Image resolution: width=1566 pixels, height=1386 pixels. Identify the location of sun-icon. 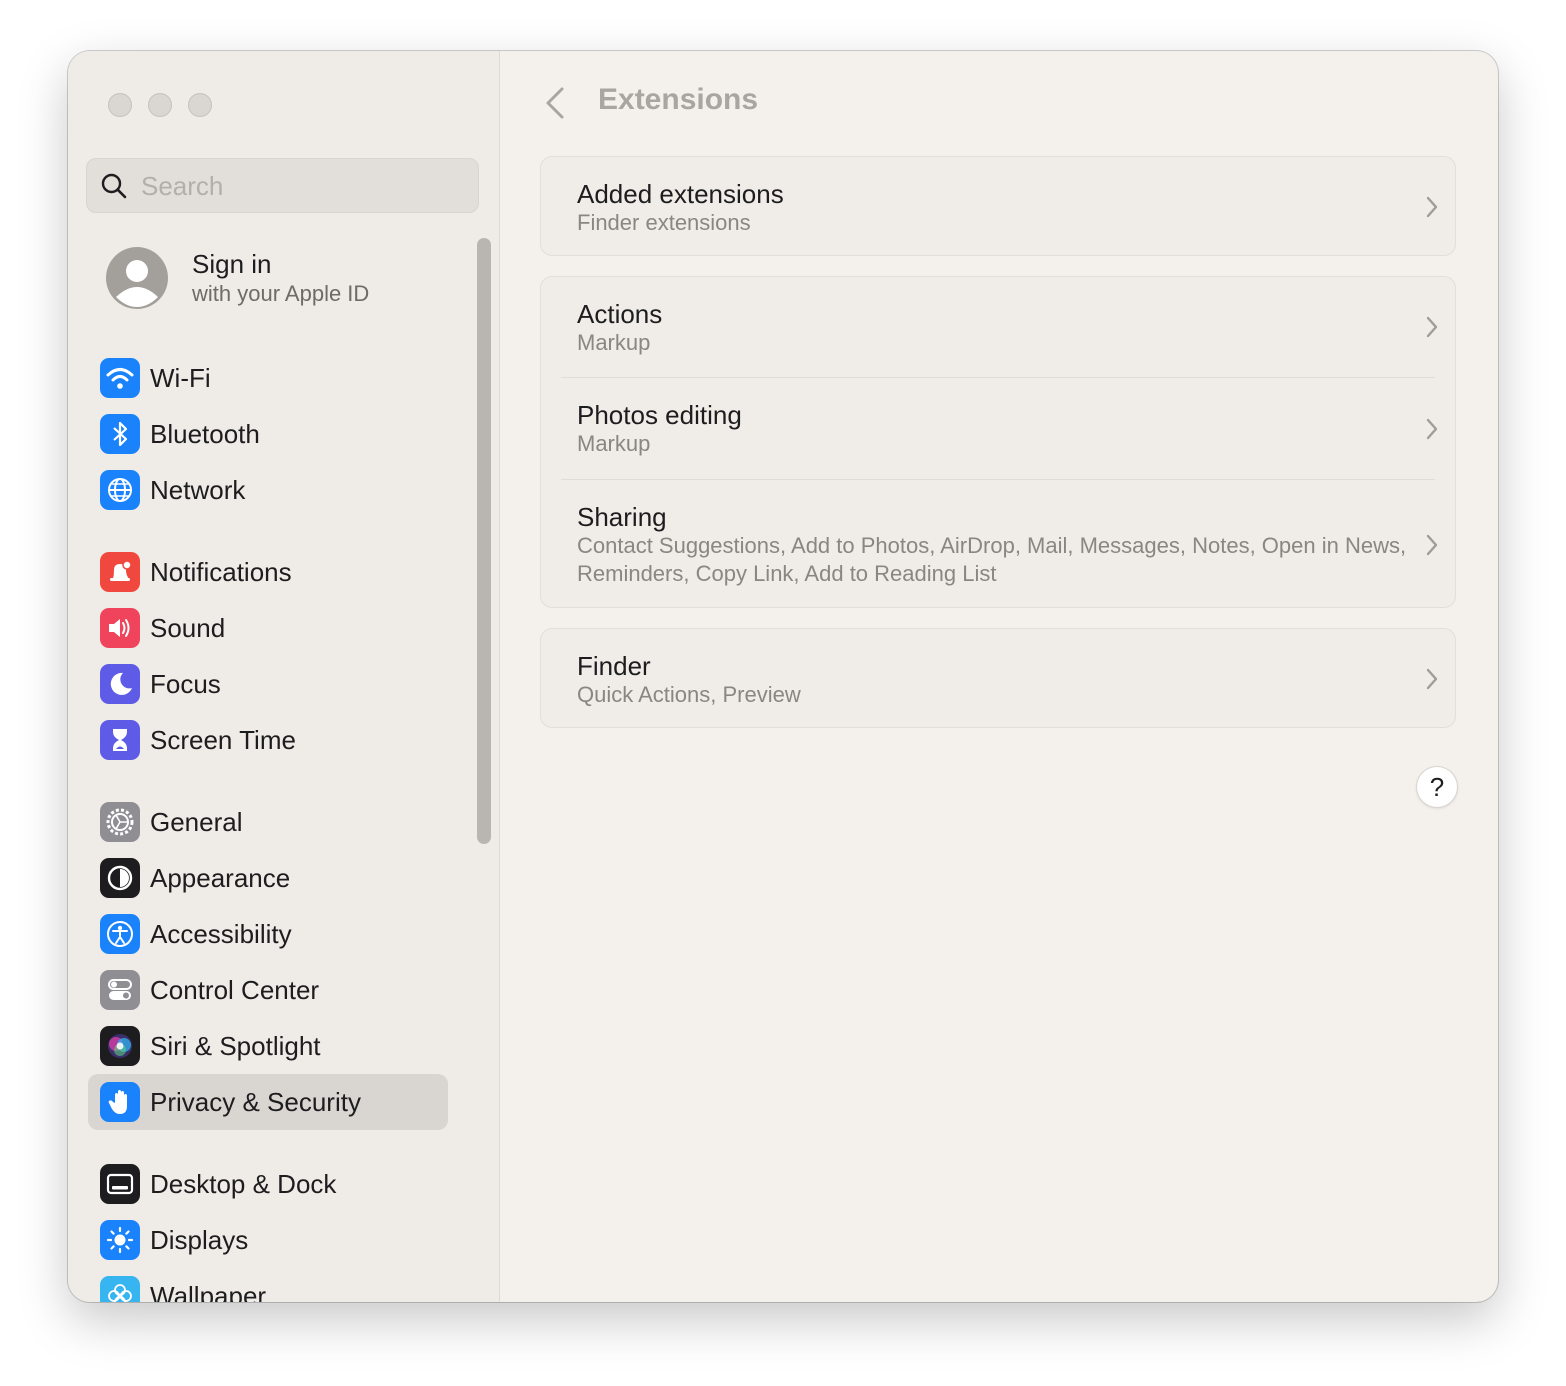
(120, 1240).